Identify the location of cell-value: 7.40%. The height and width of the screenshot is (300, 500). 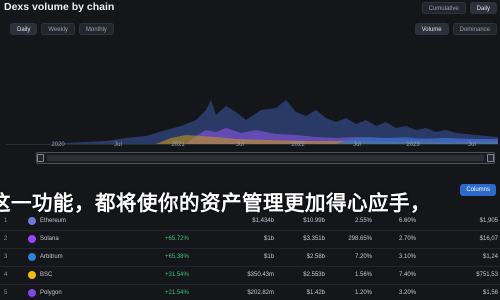
(407, 275).